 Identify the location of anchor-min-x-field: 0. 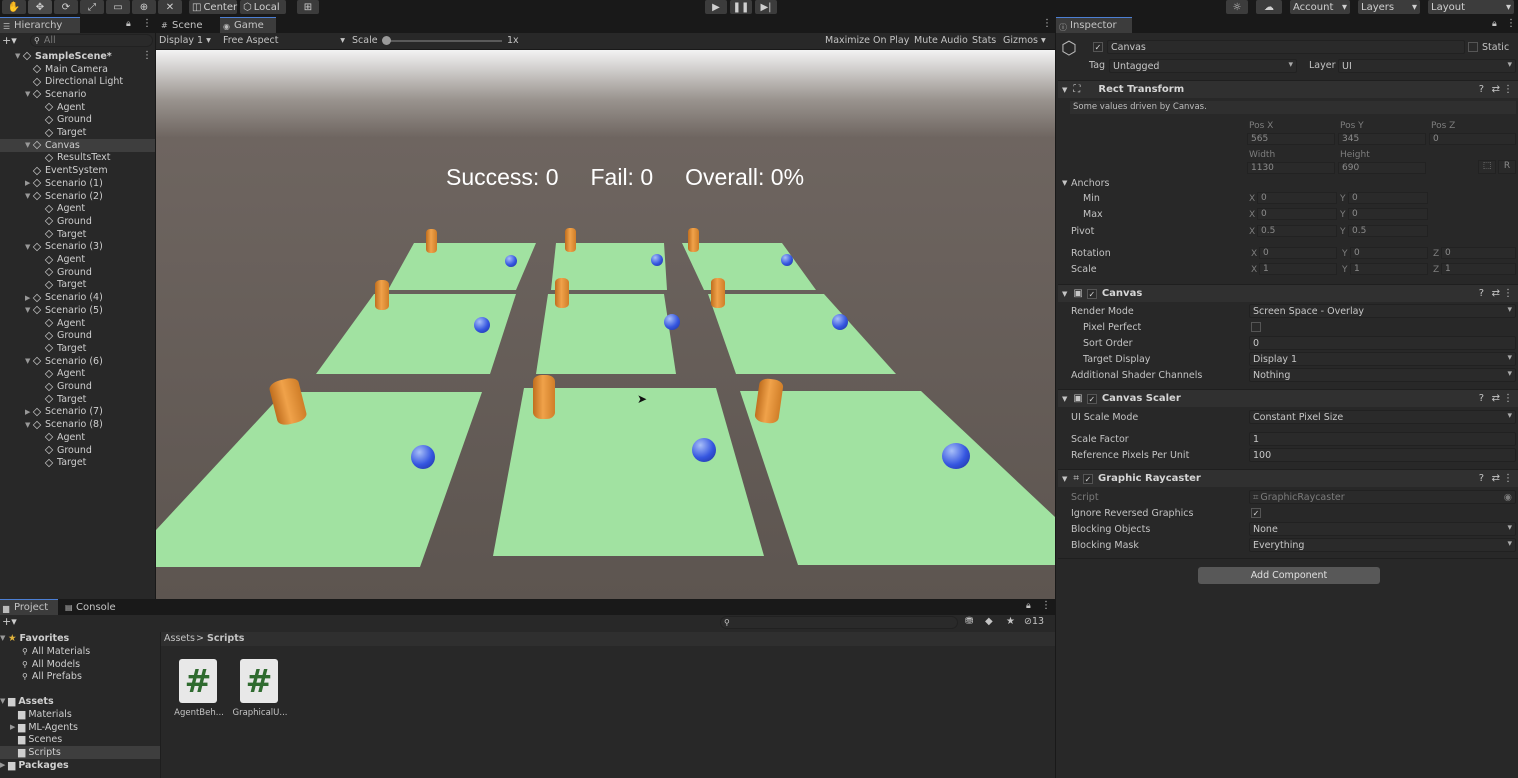
(1297, 198).